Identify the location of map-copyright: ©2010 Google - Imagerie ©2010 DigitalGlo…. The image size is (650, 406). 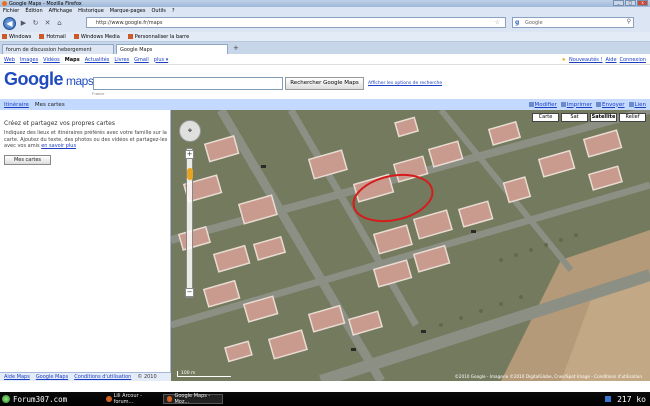
(548, 376).